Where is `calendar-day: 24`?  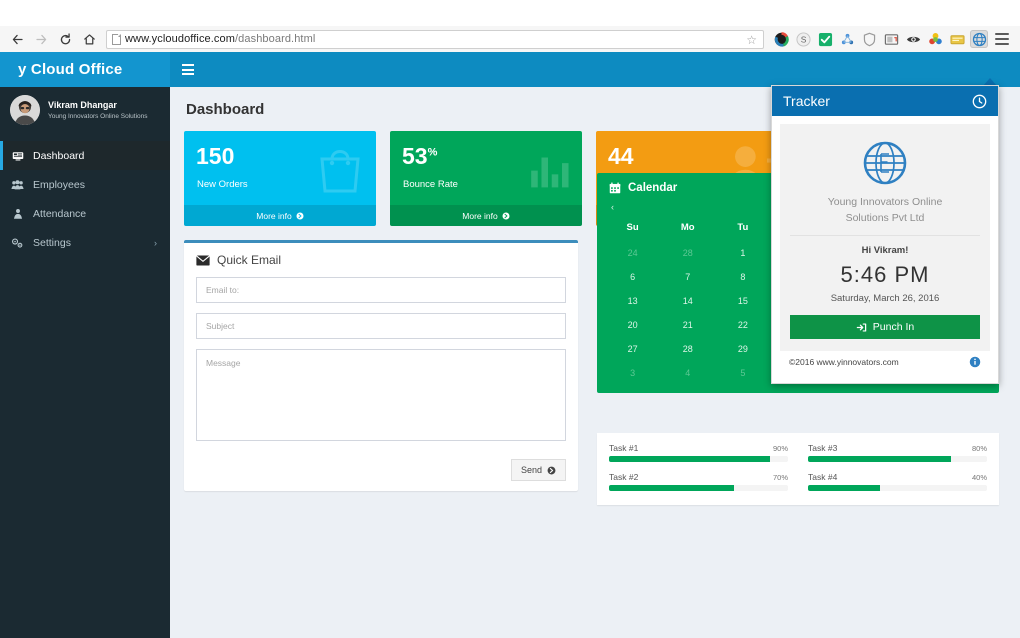 calendar-day: 24 is located at coordinates (632, 253).